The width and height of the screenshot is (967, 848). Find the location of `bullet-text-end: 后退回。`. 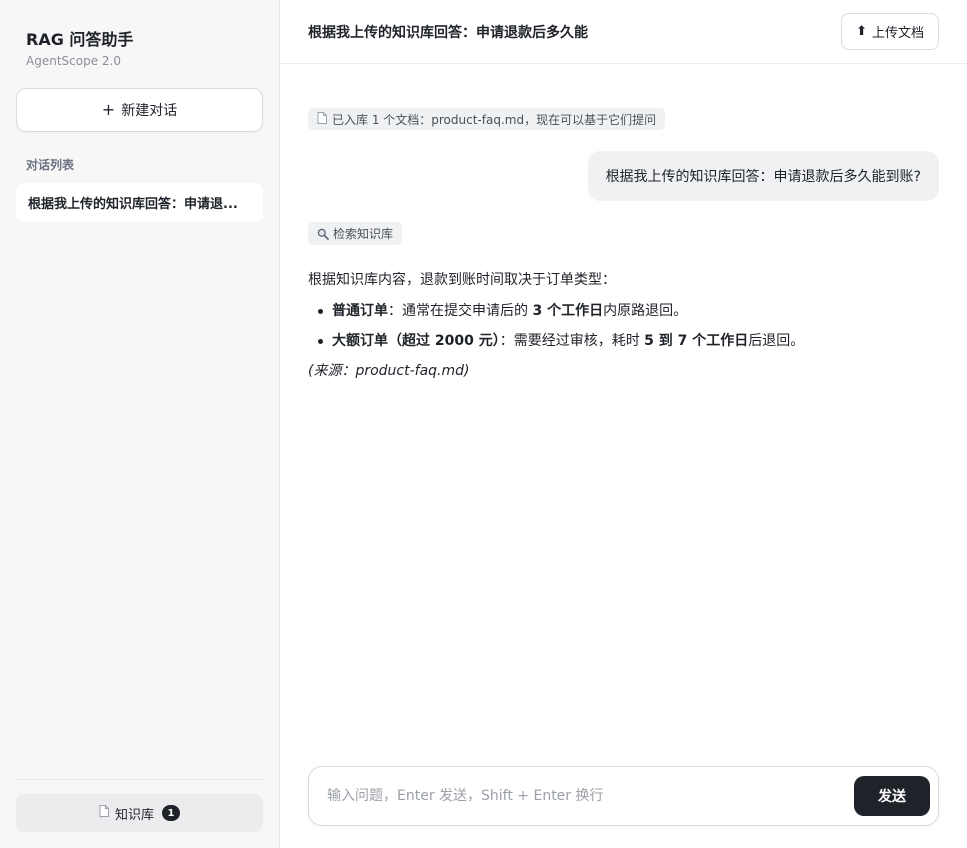

bullet-text-end: 后退回。 is located at coordinates (776, 341).